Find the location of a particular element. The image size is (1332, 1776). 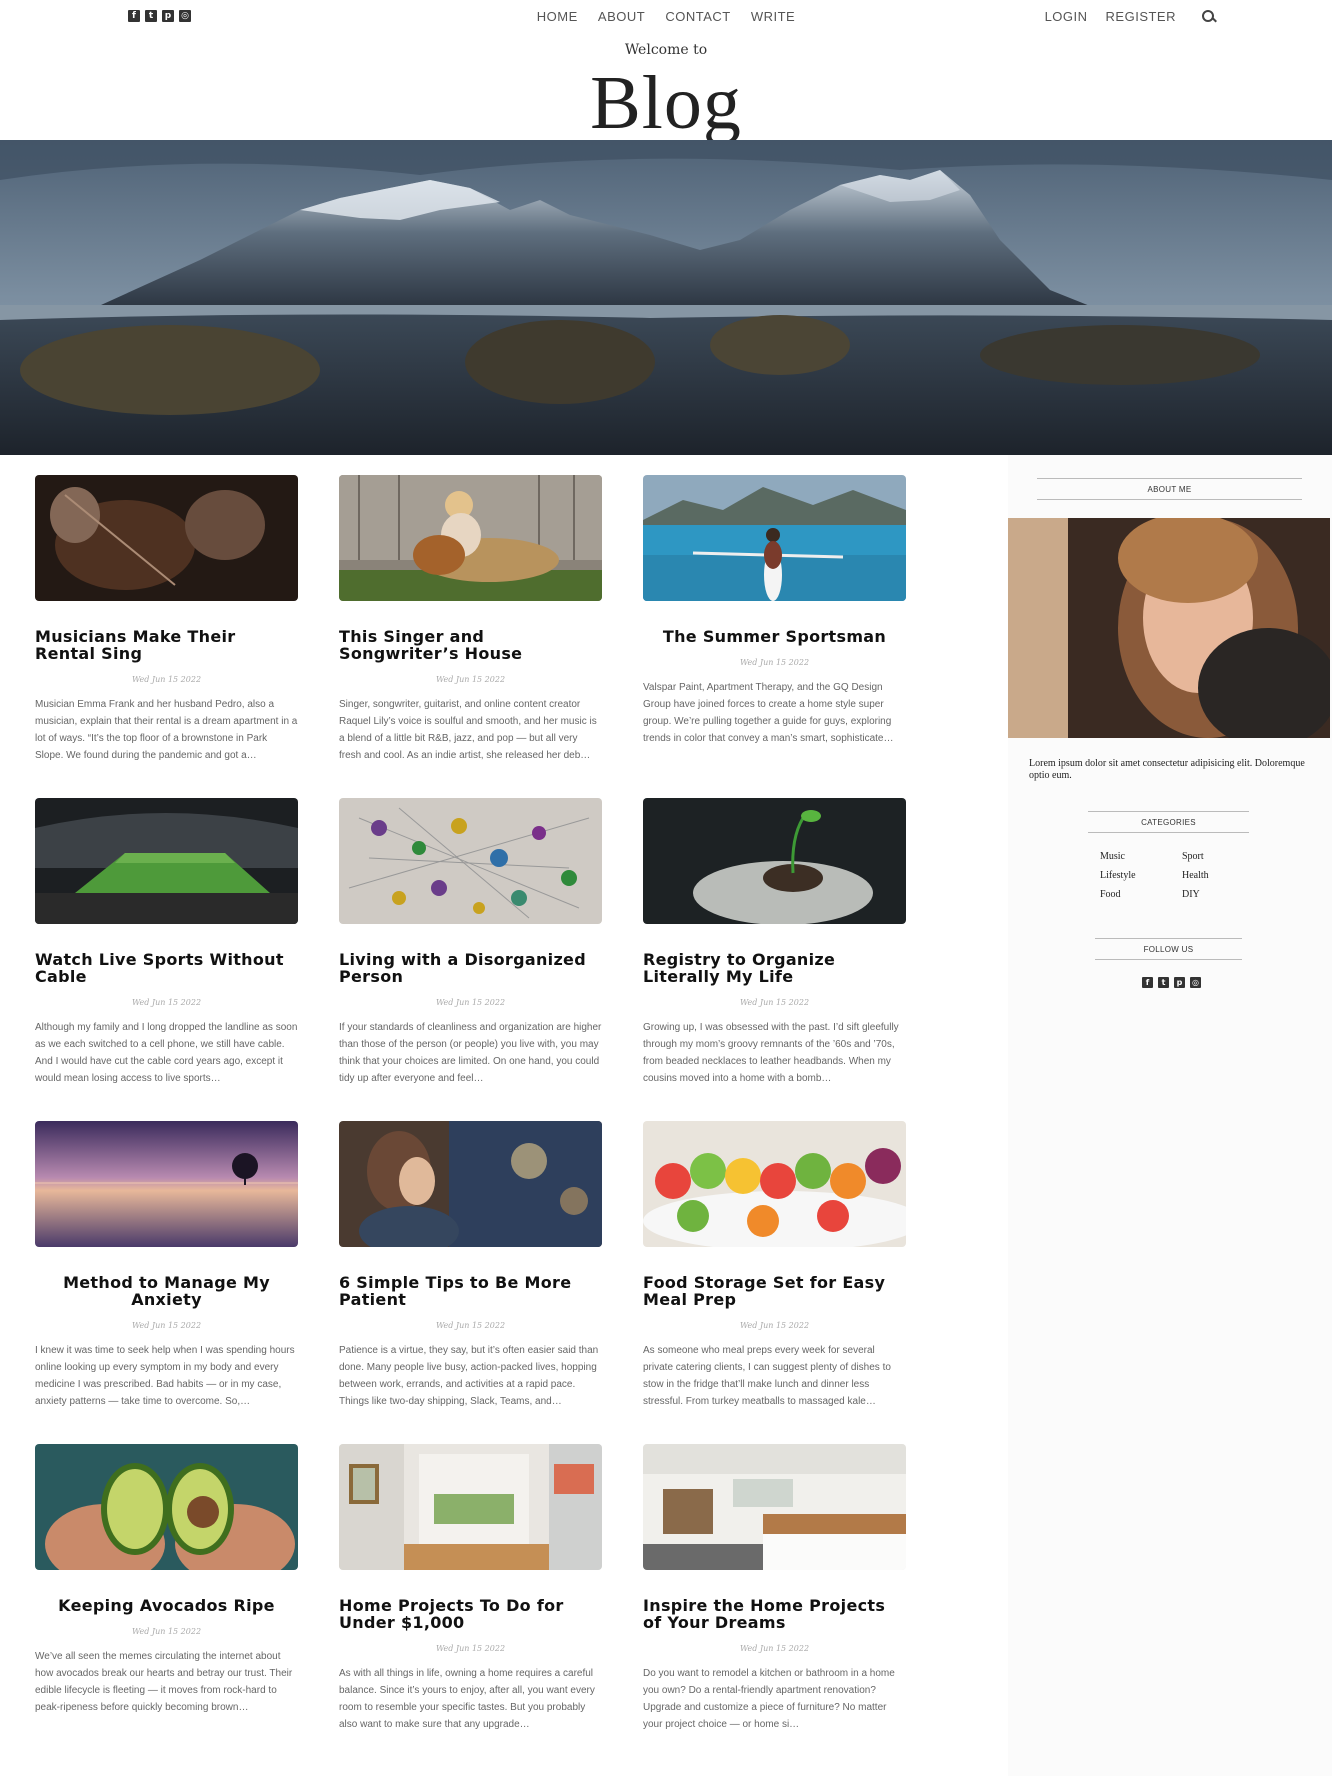

post-title: This Singer and Songwriter’s House is located at coordinates (470, 645).